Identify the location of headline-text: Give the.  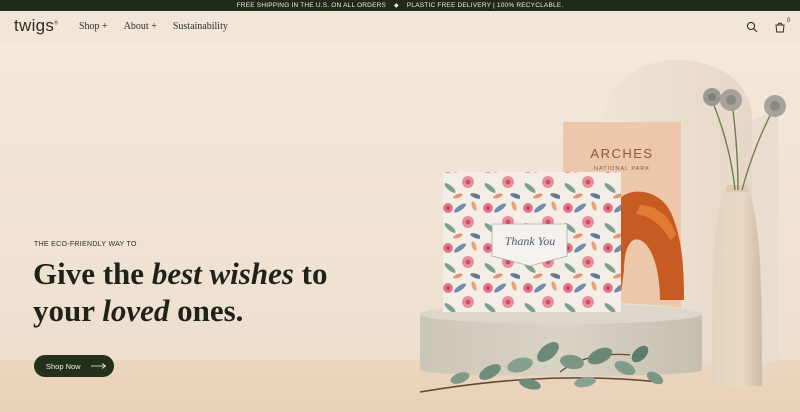
(92, 273).